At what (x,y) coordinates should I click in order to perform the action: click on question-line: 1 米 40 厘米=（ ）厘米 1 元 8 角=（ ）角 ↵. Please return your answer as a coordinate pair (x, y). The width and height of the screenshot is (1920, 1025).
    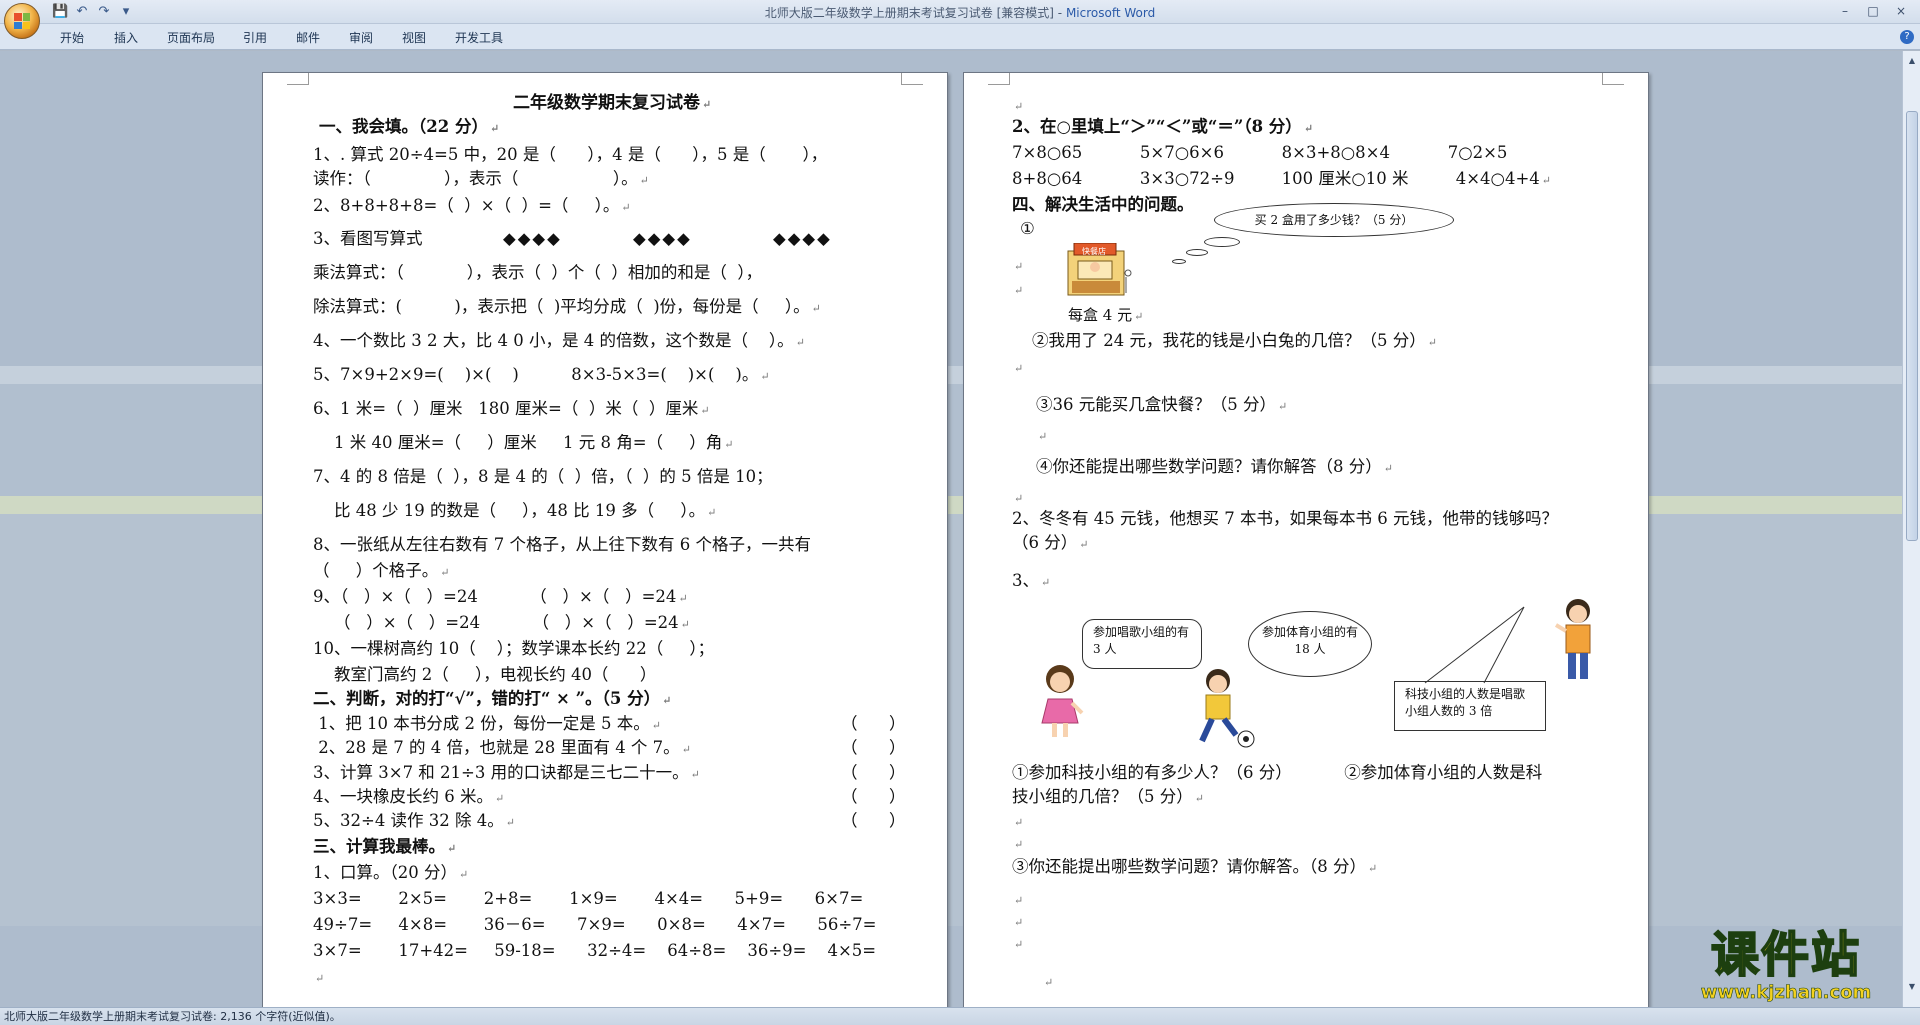
    Looking at the image, I should click on (523, 442).